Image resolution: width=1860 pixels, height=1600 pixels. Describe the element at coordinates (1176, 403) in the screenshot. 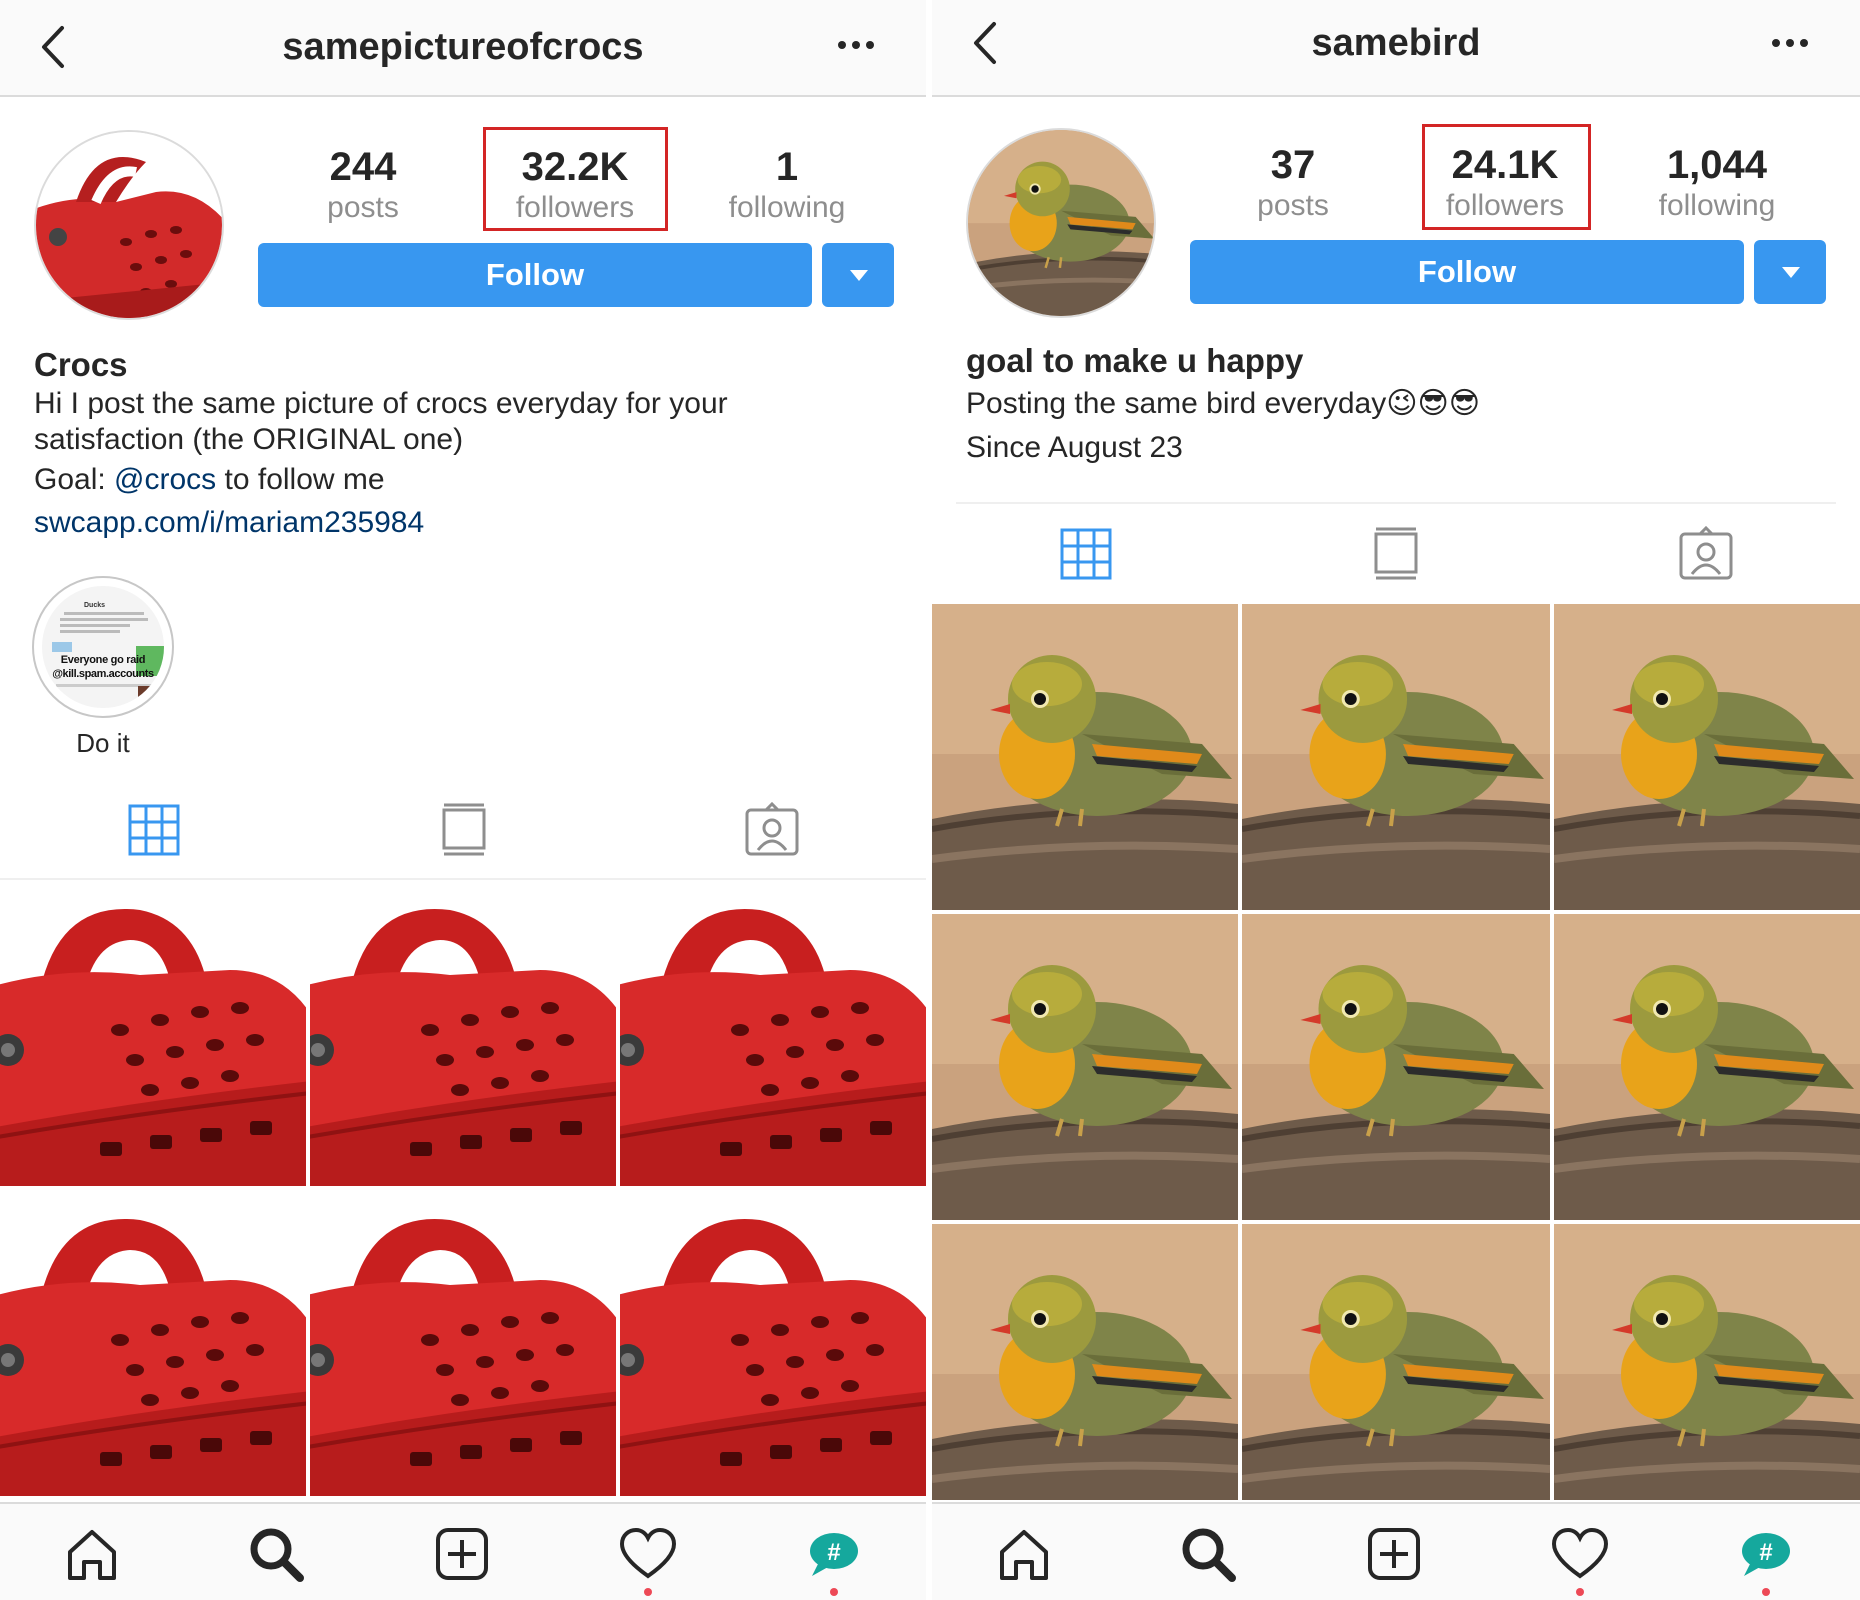

I see `bio-text: Posting the same bird everyday` at that location.